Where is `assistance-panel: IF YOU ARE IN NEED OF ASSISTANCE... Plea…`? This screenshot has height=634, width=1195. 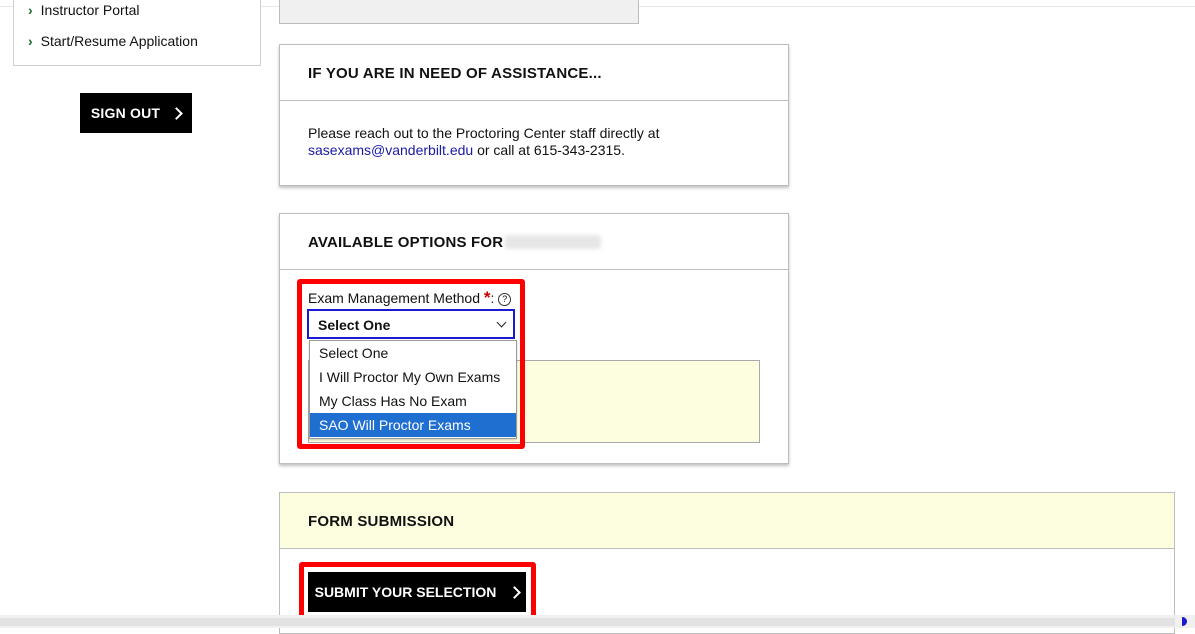
assistance-panel: IF YOU ARE IN NEED OF ASSISTANCE... Plea… is located at coordinates (534, 115).